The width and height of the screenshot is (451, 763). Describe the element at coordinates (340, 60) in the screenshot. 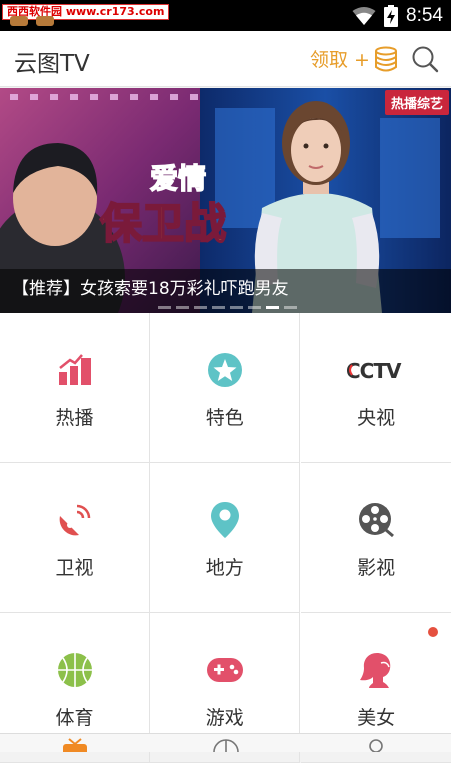

I see `claim-label: 领取 +` at that location.